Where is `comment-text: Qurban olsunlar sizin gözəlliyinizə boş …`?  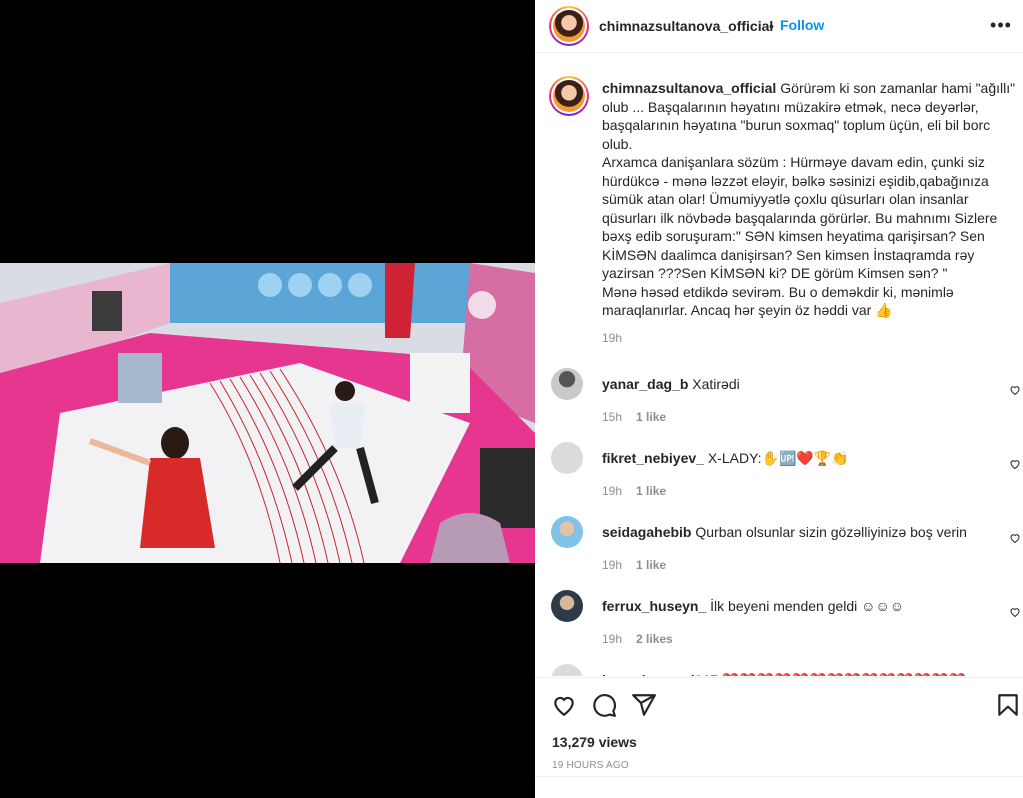
comment-text: Qurban olsunlar sizin gözəlliyinizə boş … is located at coordinates (831, 532).